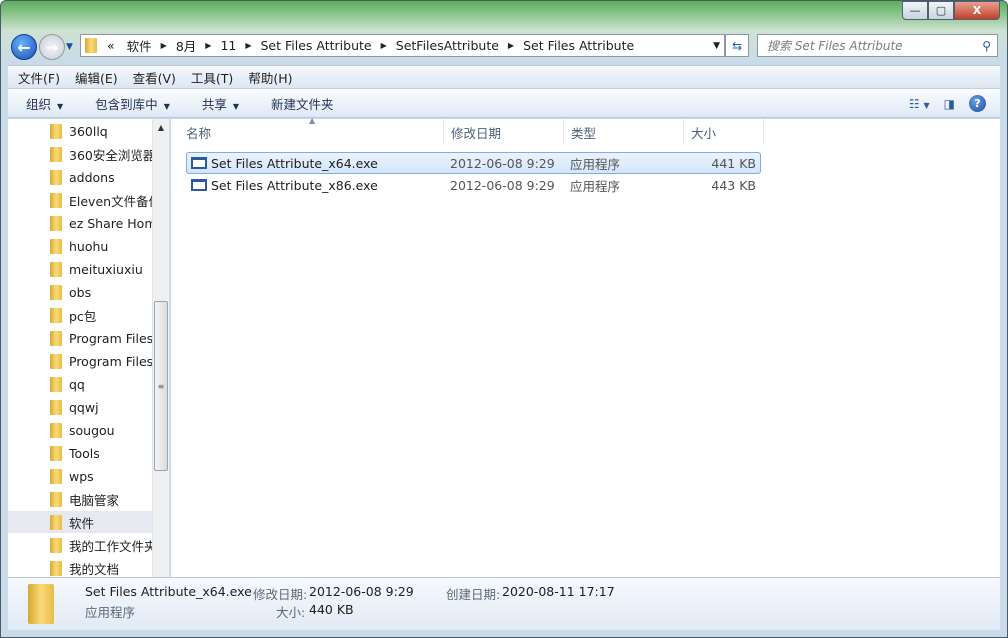 The width and height of the screenshot is (1008, 638). What do you see at coordinates (152, 77) in the screenshot?
I see `menu-view: 查看(V)` at bounding box center [152, 77].